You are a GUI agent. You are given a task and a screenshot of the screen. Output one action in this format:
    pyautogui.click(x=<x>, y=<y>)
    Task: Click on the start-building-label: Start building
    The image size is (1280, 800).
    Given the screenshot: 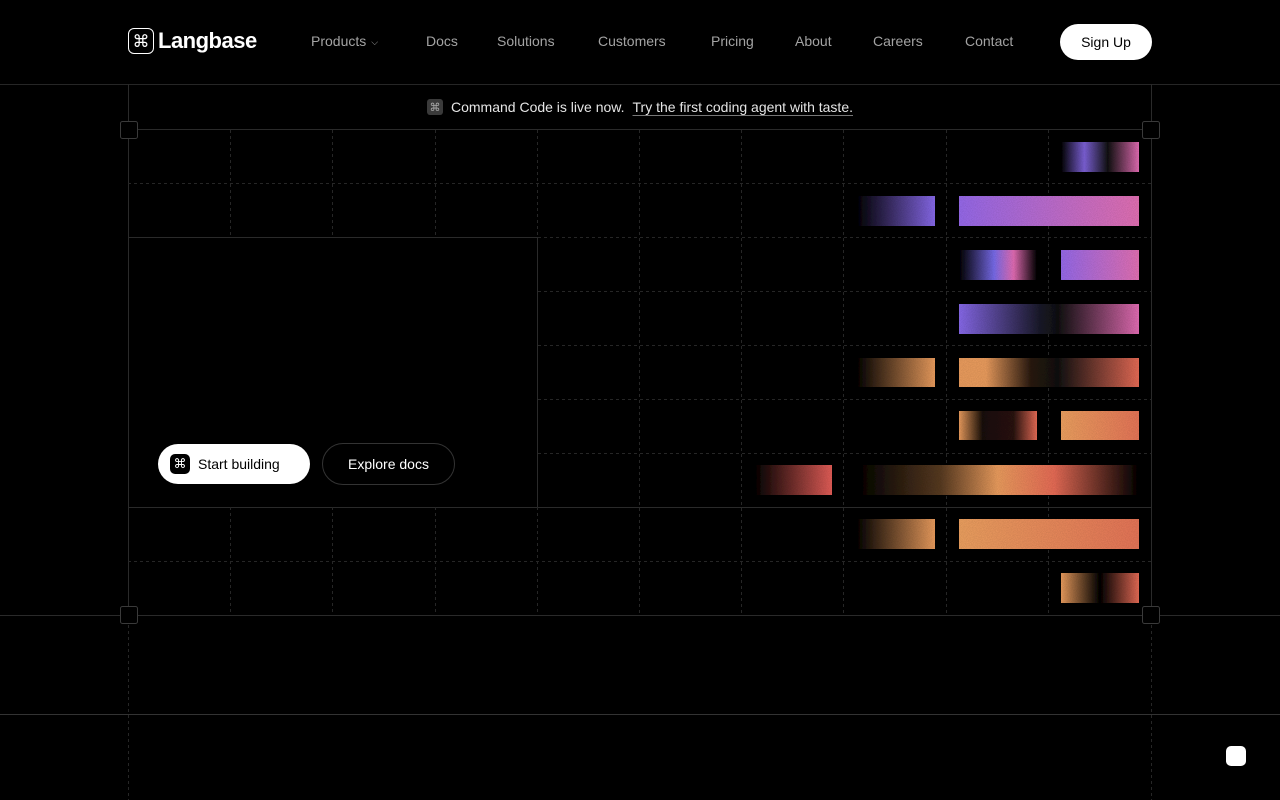 What is the action you would take?
    pyautogui.click(x=239, y=464)
    